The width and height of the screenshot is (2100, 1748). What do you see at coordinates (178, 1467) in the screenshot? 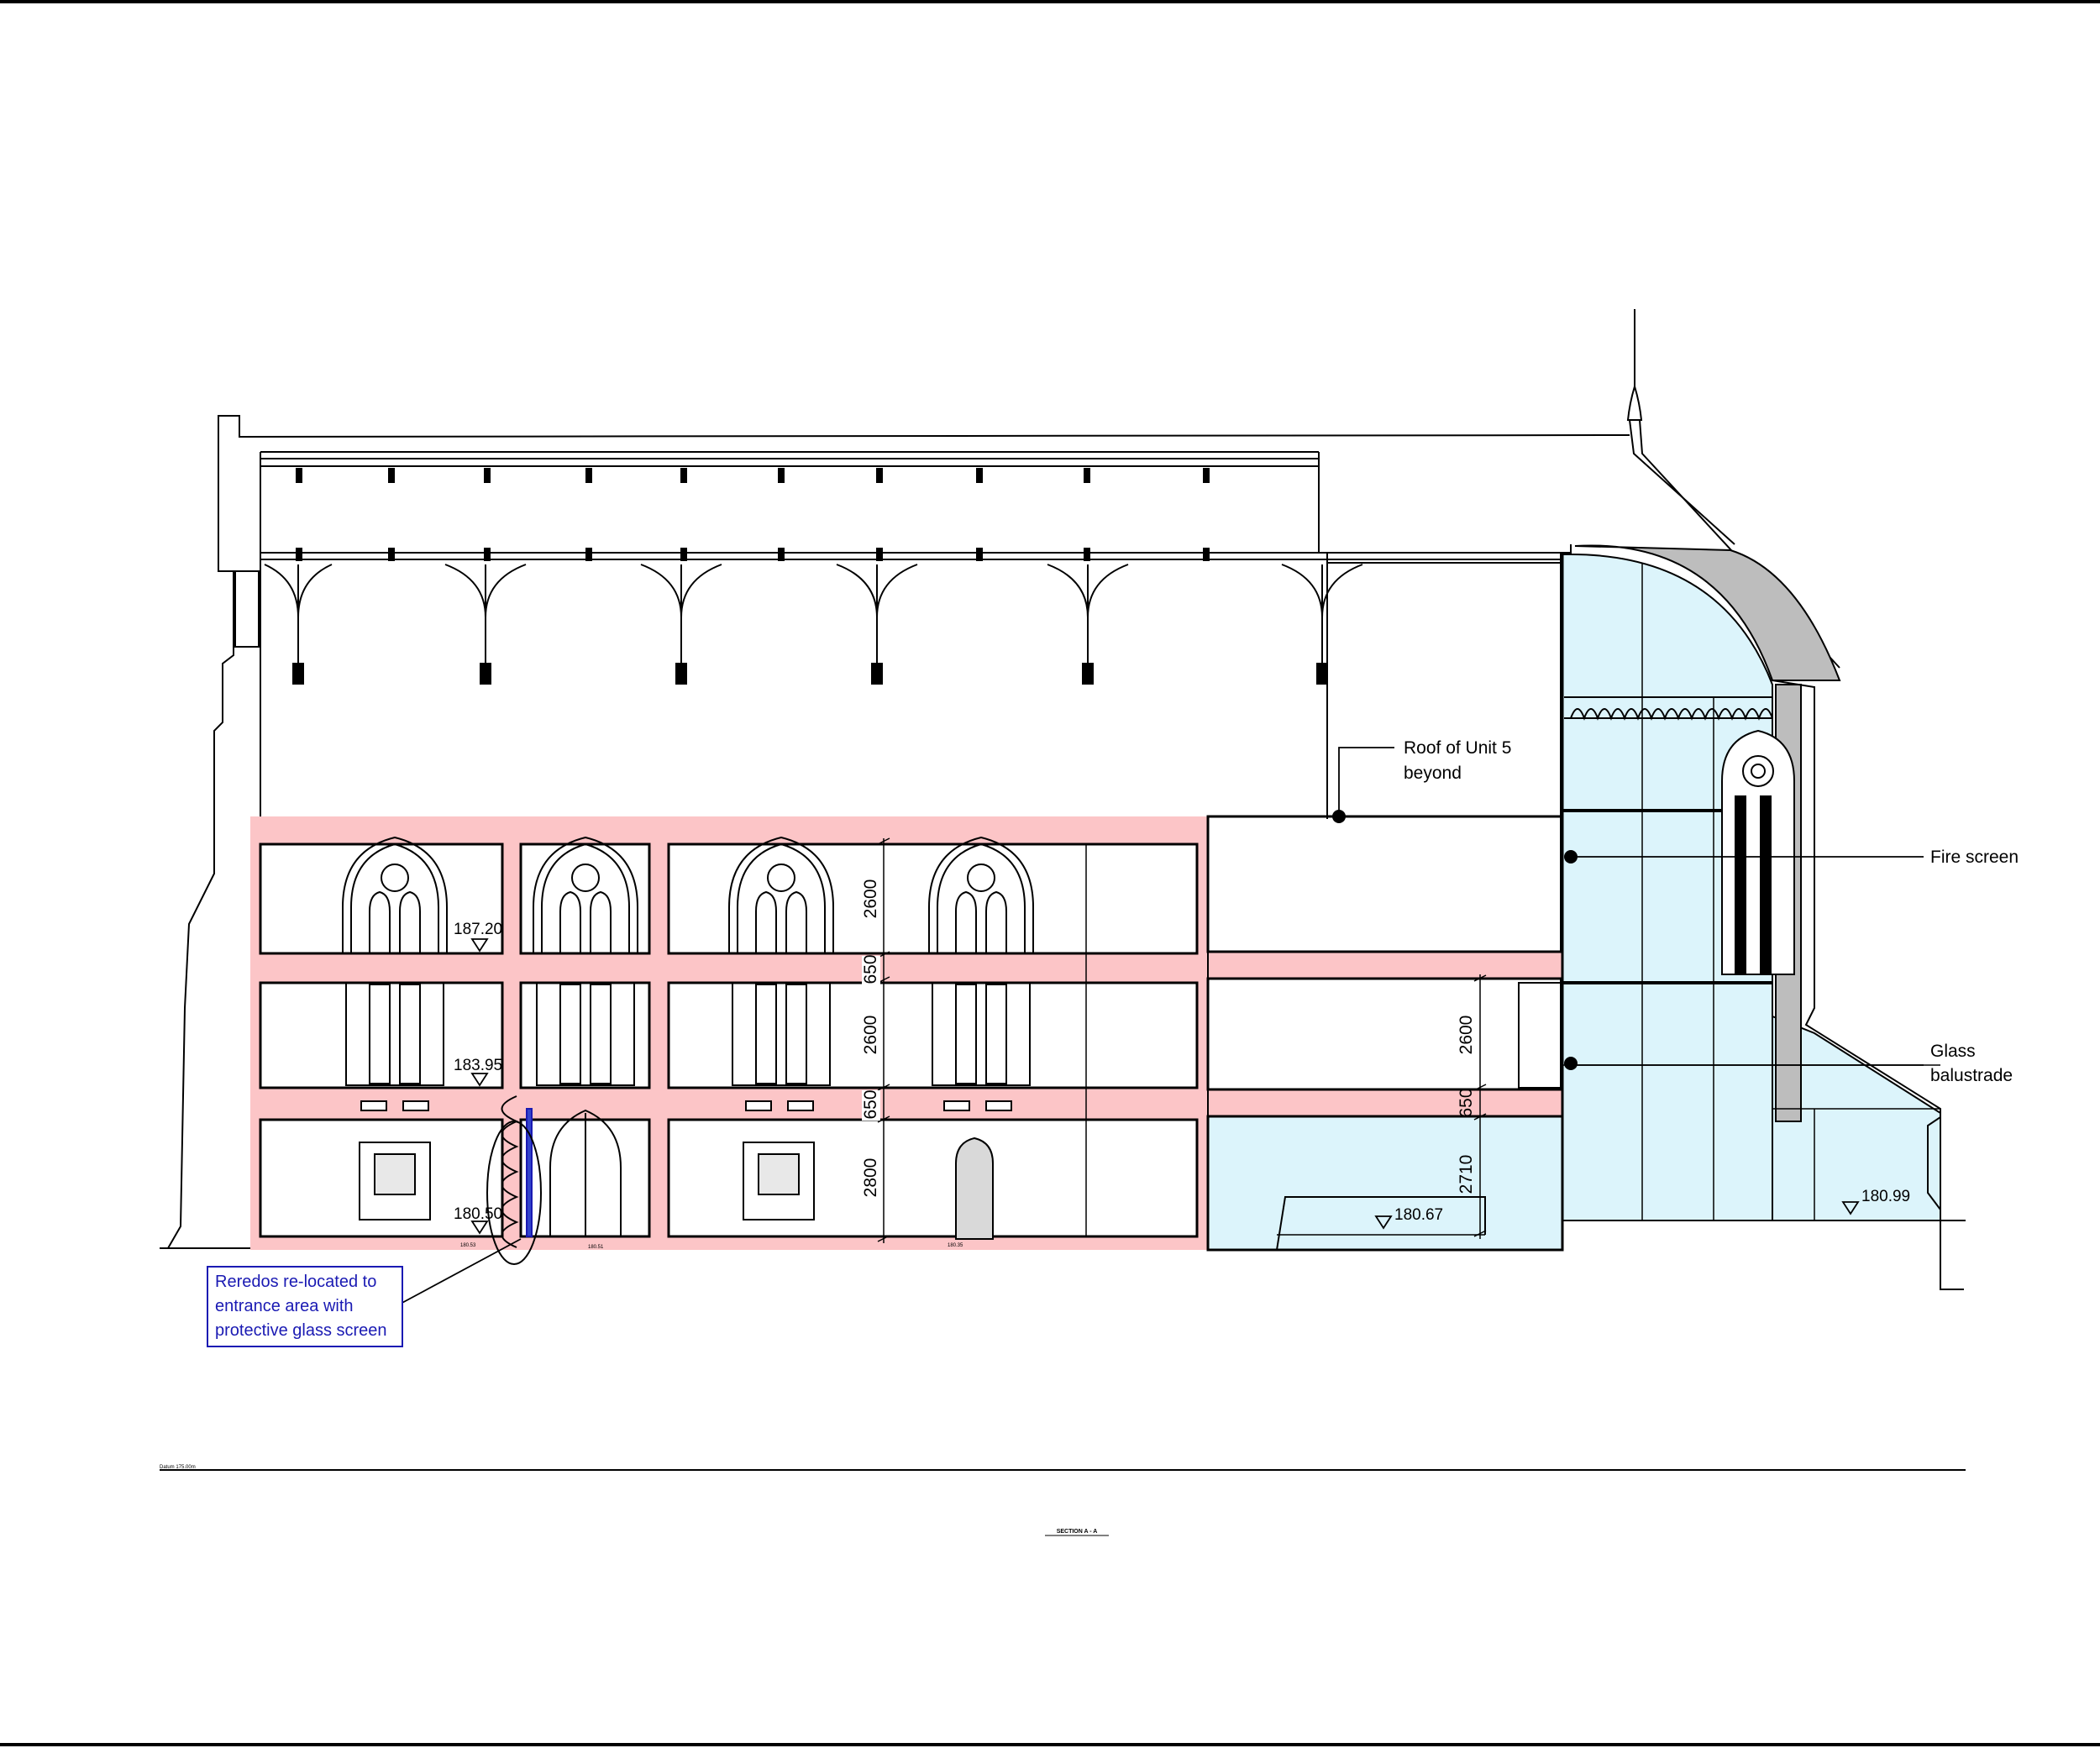
I see `datum-label: Datum 175.00m` at bounding box center [178, 1467].